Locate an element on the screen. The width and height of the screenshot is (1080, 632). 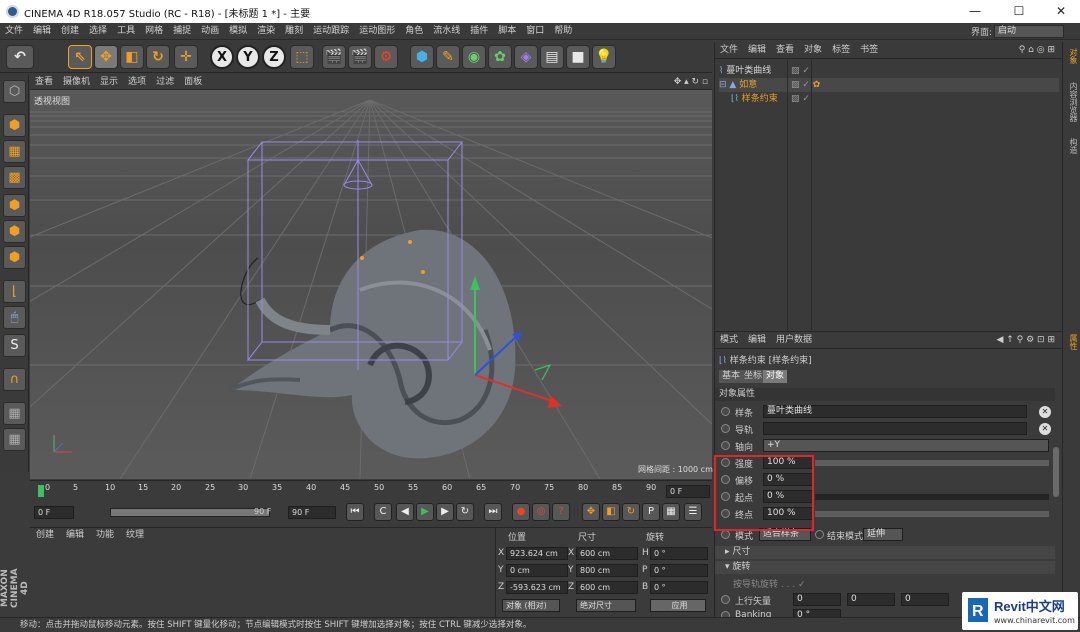
obj-menu-object: 对象 is located at coordinates (813, 50).